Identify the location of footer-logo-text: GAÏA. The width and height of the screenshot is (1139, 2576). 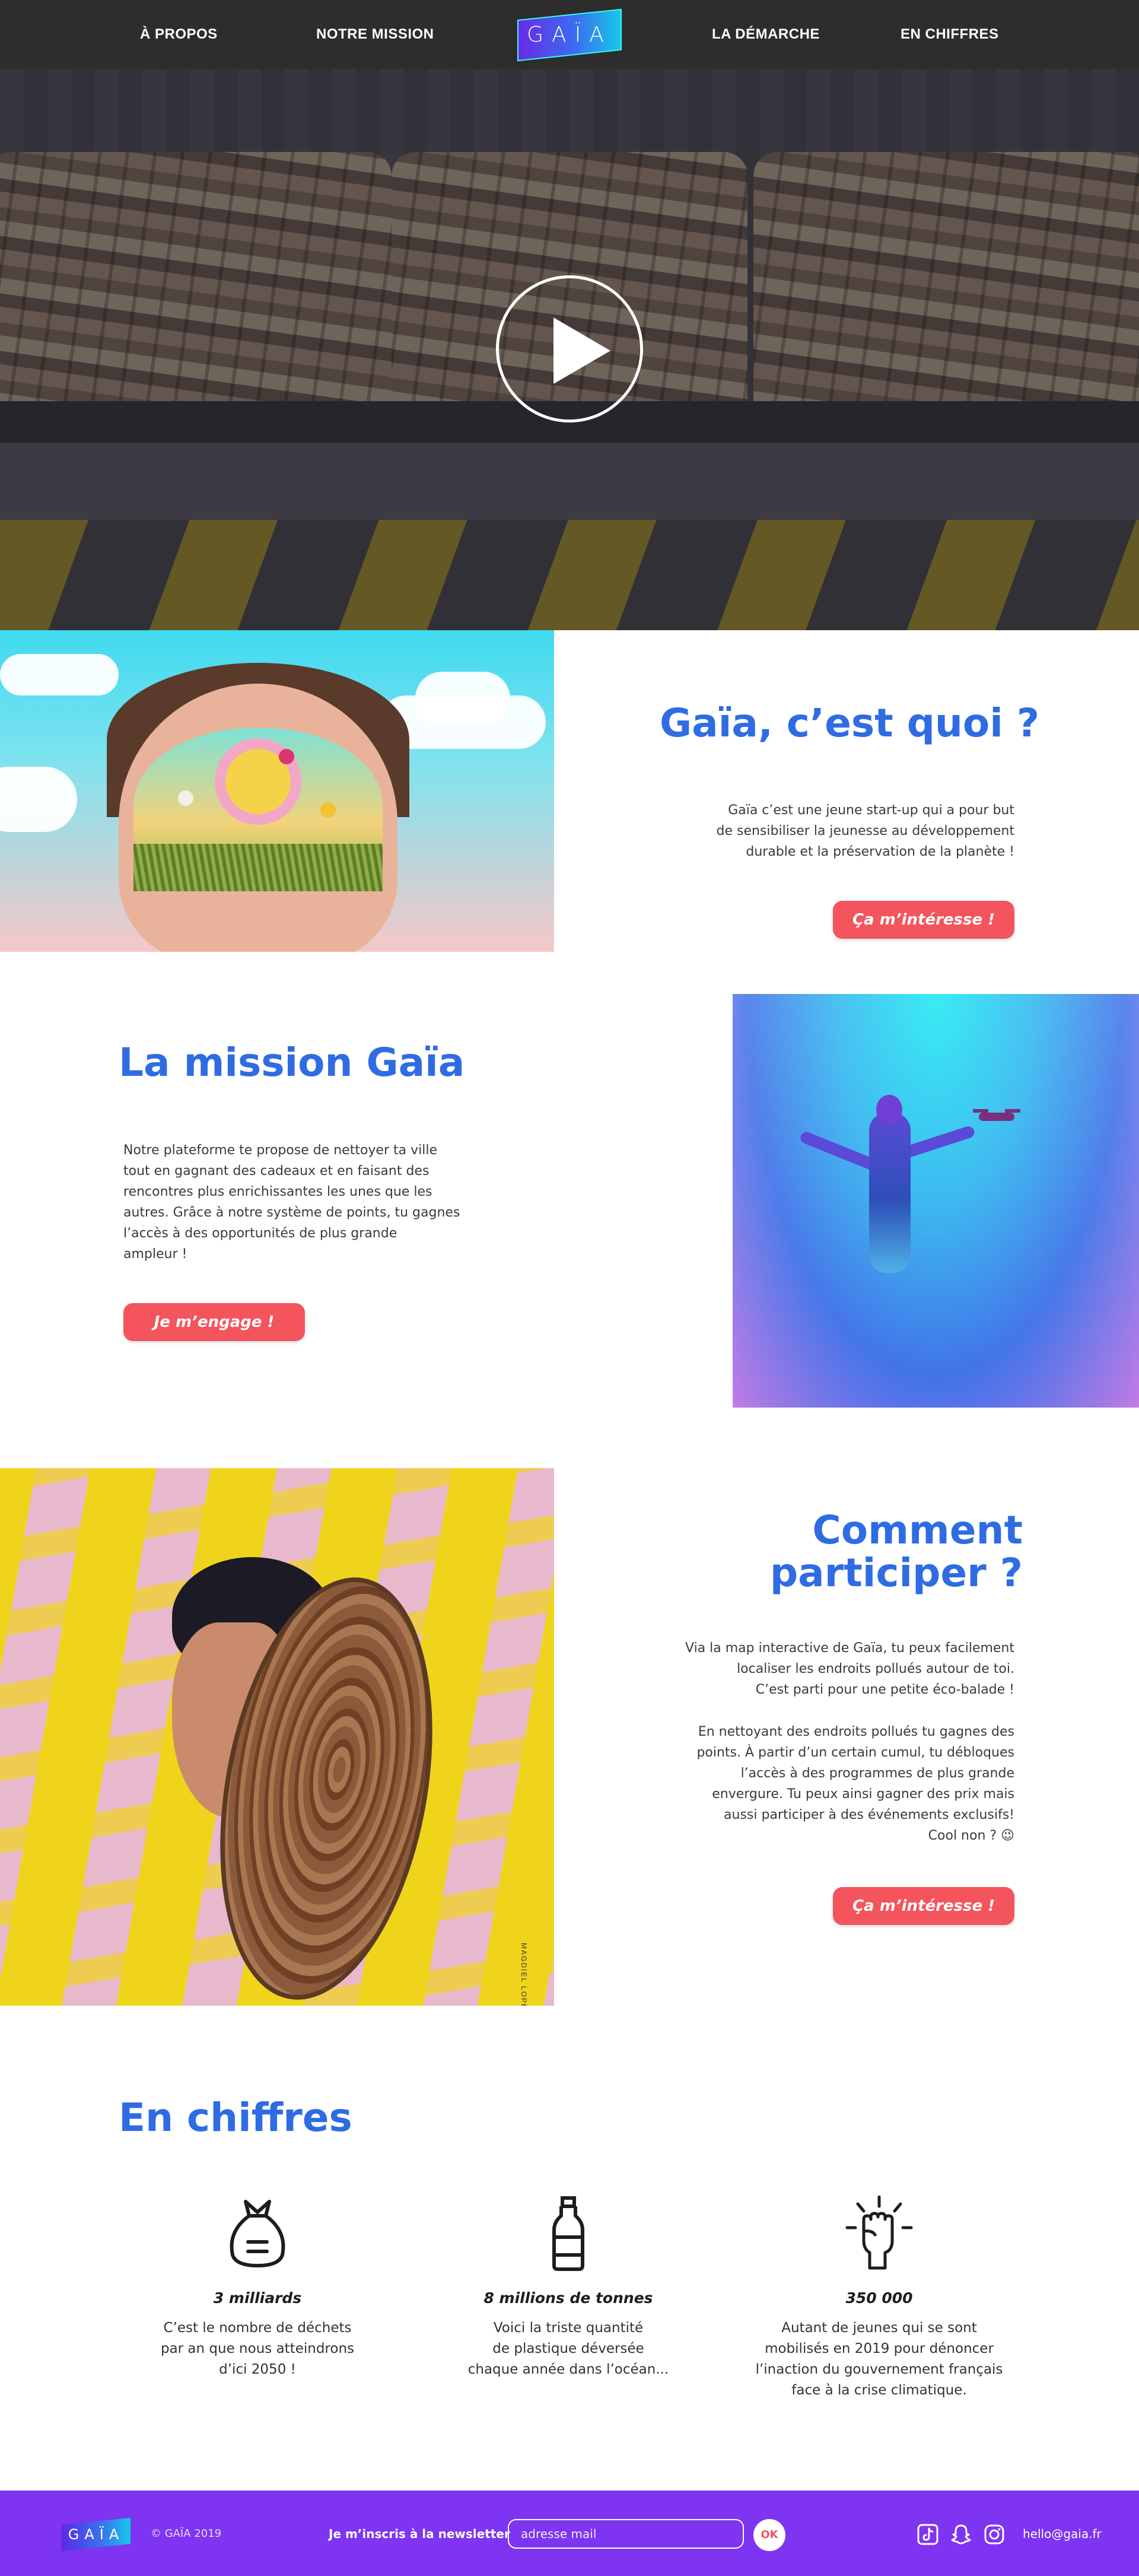
(96, 2534).